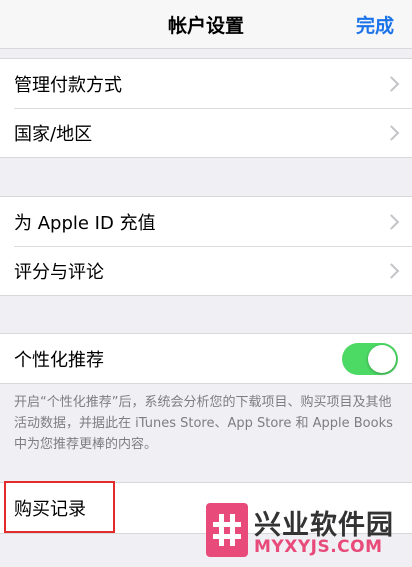 The width and height of the screenshot is (412, 567). What do you see at coordinates (53, 134) in the screenshot?
I see `row-label: 国家/地区` at bounding box center [53, 134].